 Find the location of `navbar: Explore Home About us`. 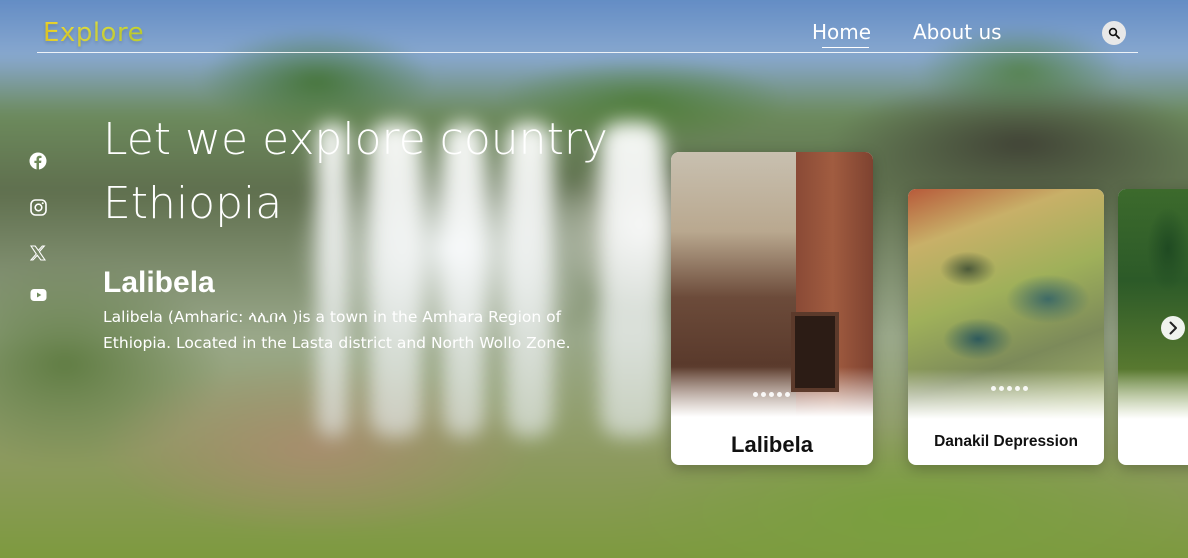

navbar: Explore Home About us is located at coordinates (587, 33).